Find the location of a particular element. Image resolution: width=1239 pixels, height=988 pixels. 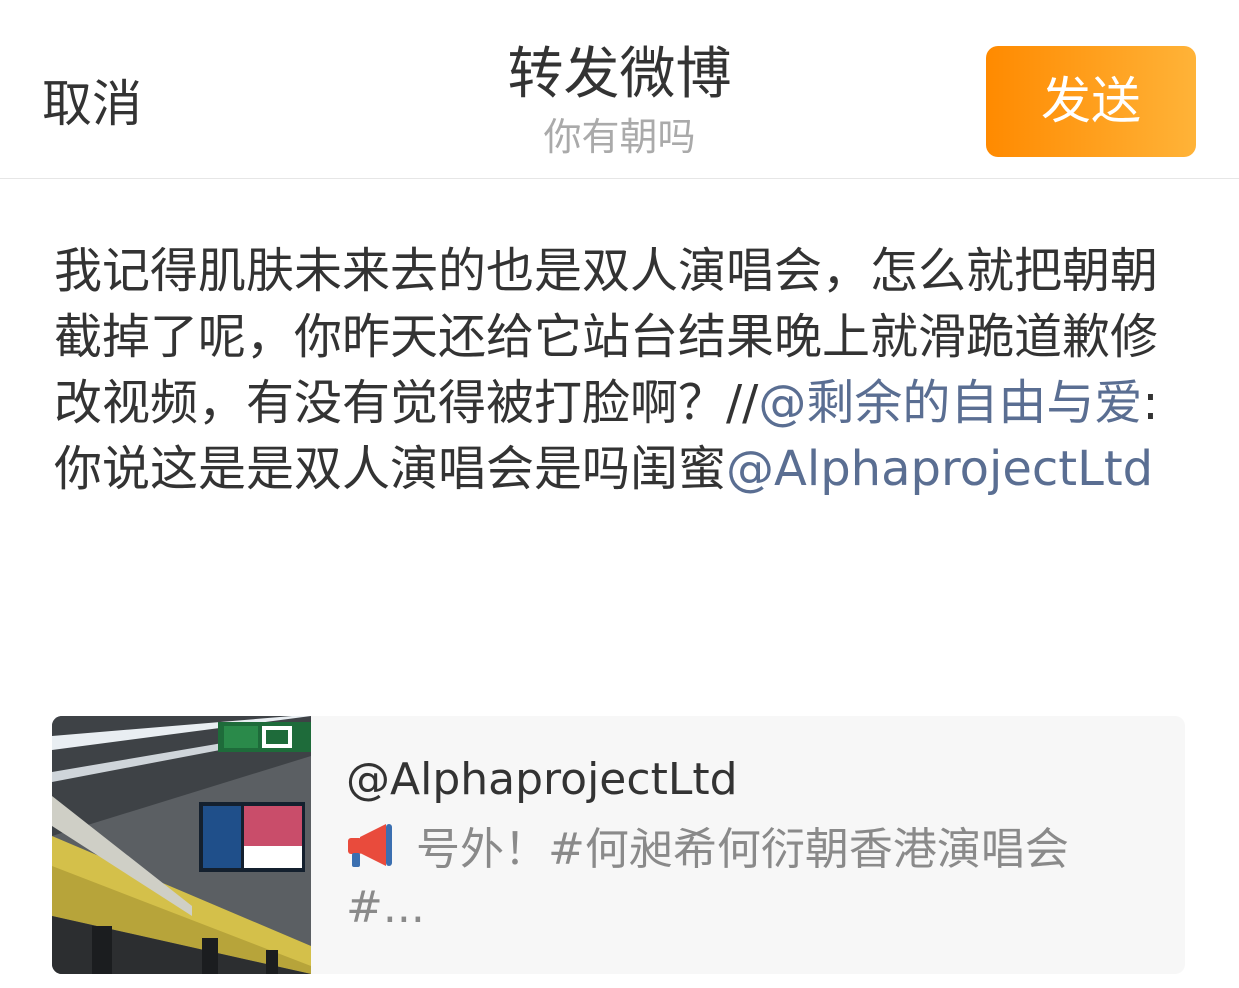

megaphone-icon is located at coordinates (370, 845).